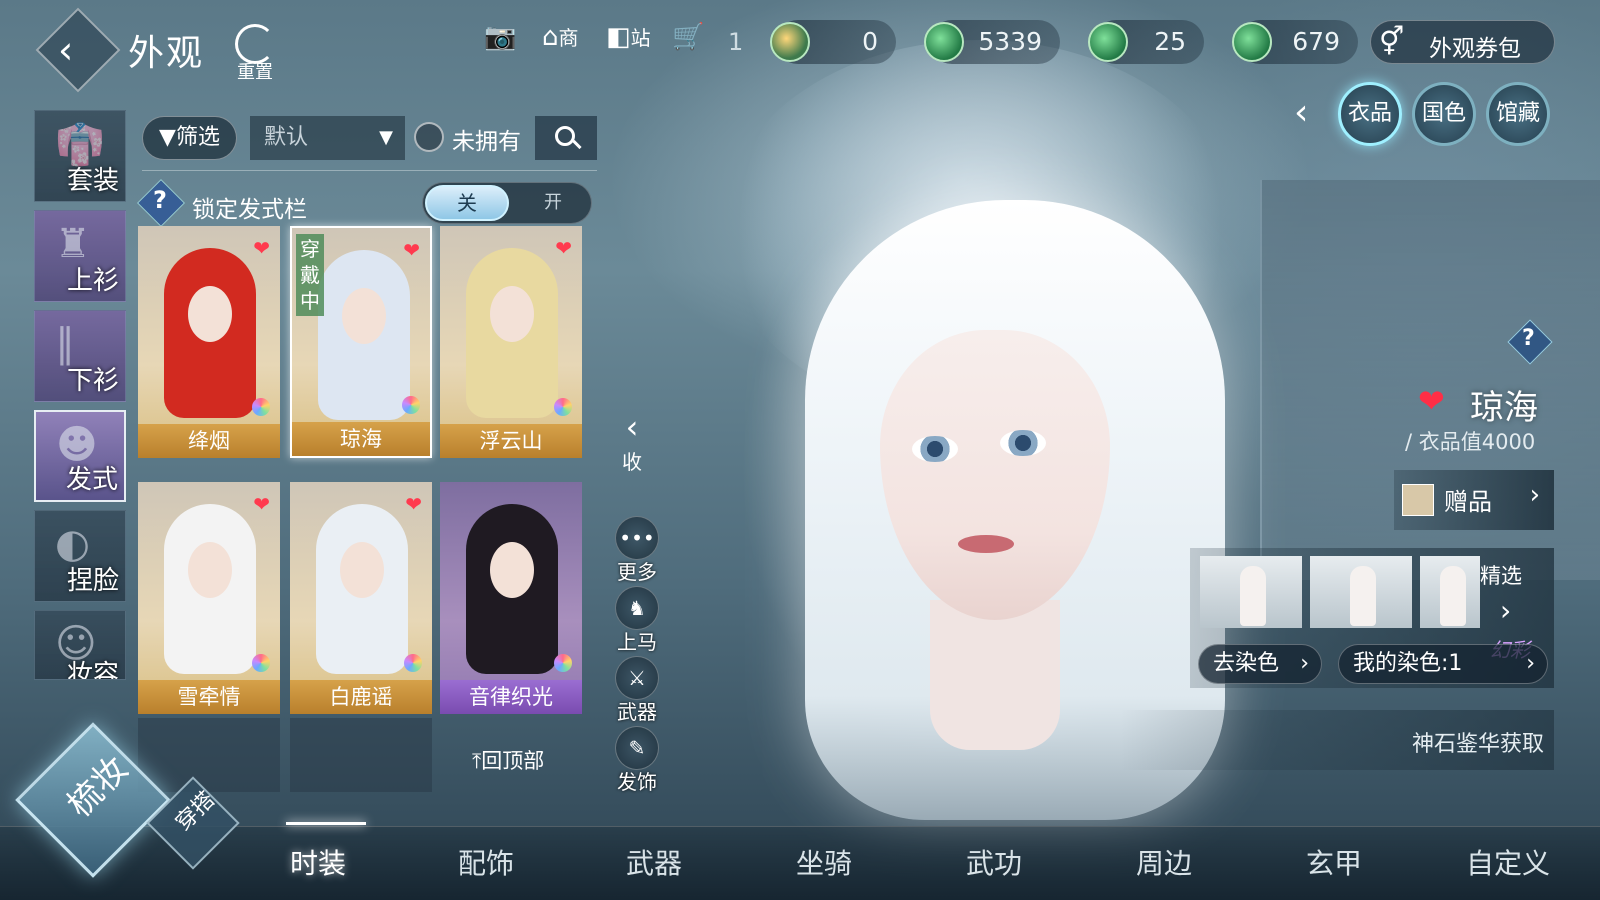 This screenshot has height=900, width=1600. I want to click on unowned-label: 未拥有, so click(486, 142).